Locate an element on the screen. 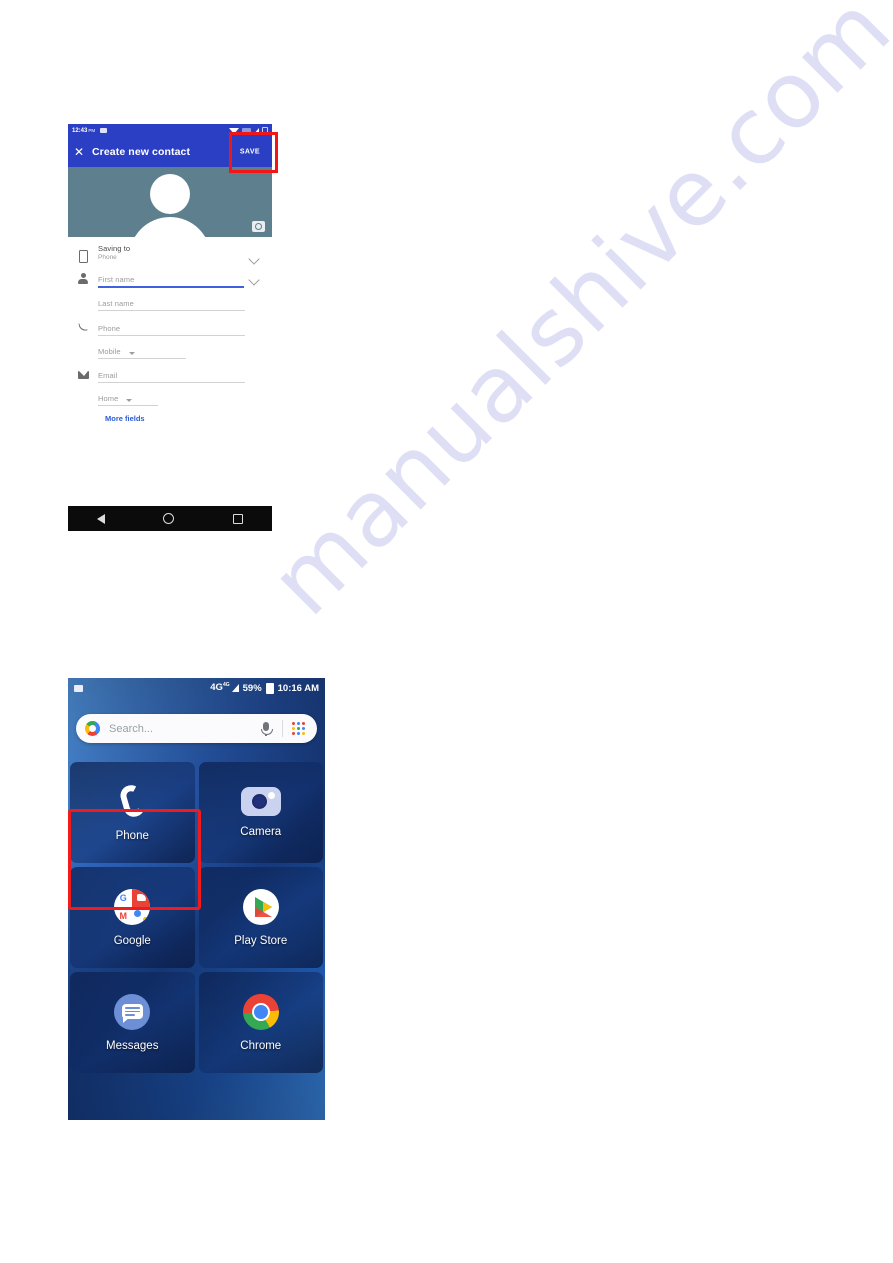 This screenshot has height=1263, width=893. play-store-icon is located at coordinates (260, 906).